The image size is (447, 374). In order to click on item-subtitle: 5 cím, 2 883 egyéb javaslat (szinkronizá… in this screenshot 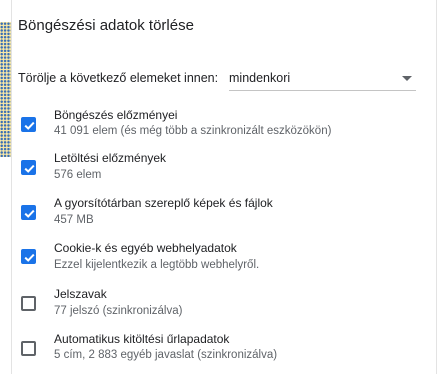, I will do `click(166, 355)`.